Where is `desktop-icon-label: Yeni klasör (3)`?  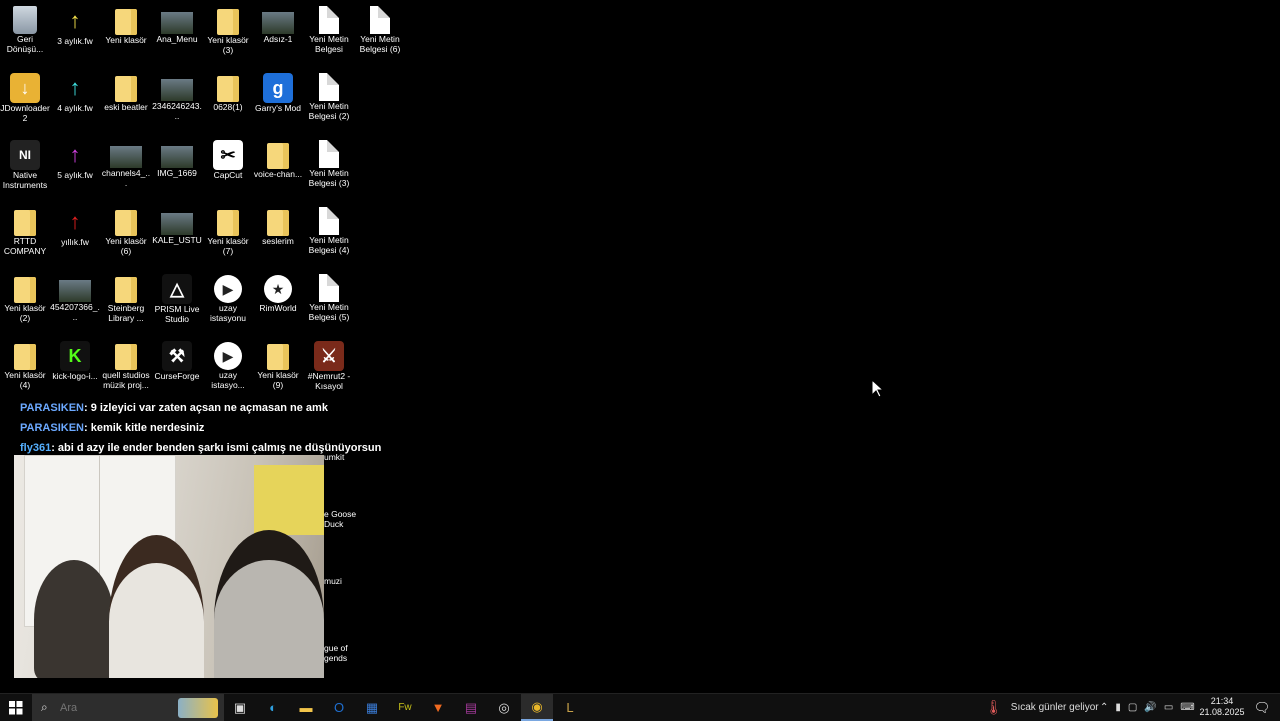
desktop-icon-label: Yeni klasör (3) is located at coordinates (228, 45).